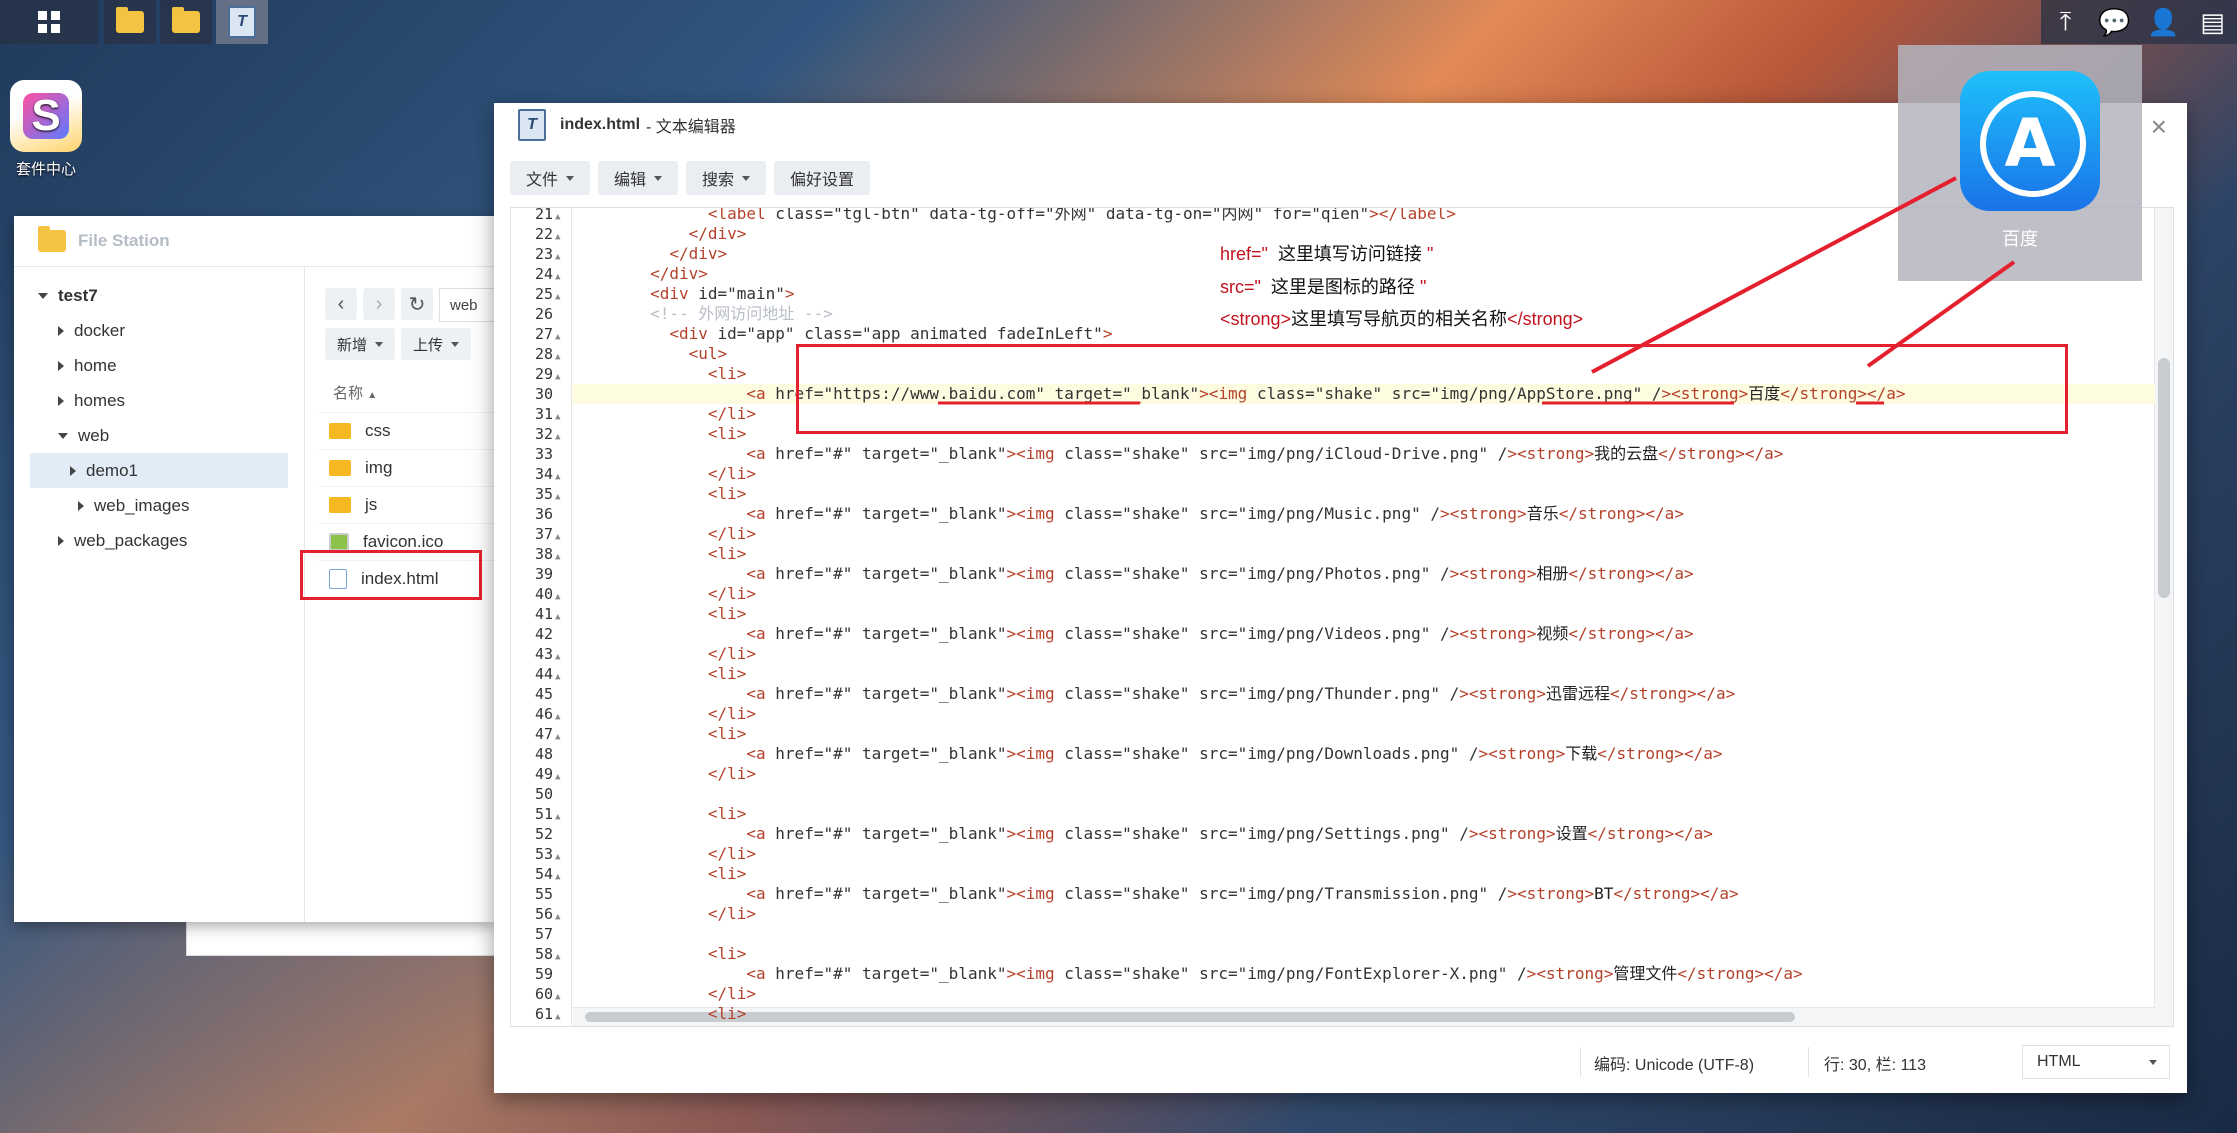 The image size is (2237, 1133). What do you see at coordinates (1477, 290) in the screenshot?
I see `annotation-arrows` at bounding box center [1477, 290].